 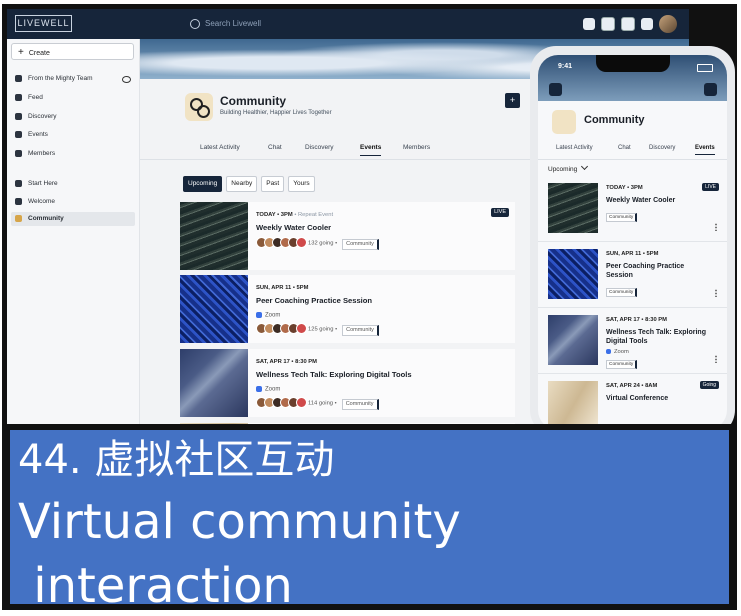 I want to click on feed-icon, so click(x=18, y=97).